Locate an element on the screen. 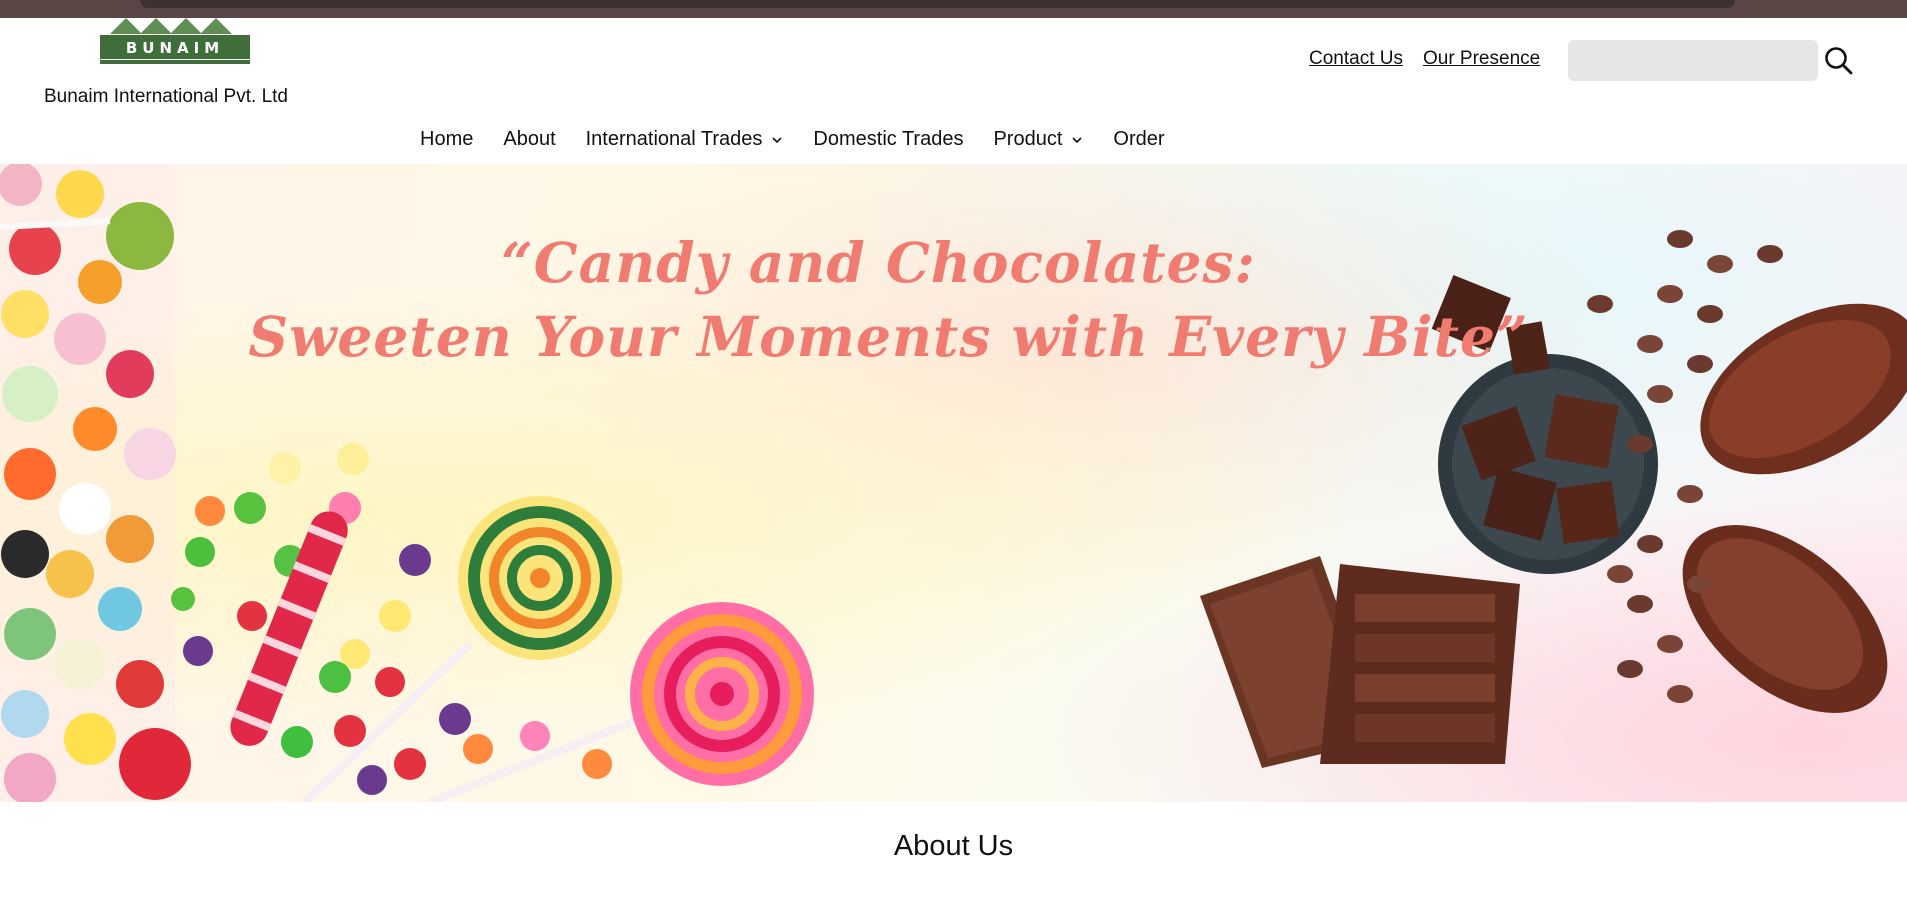 This screenshot has width=1907, height=898. nav-product-label: Product is located at coordinates (1028, 139).